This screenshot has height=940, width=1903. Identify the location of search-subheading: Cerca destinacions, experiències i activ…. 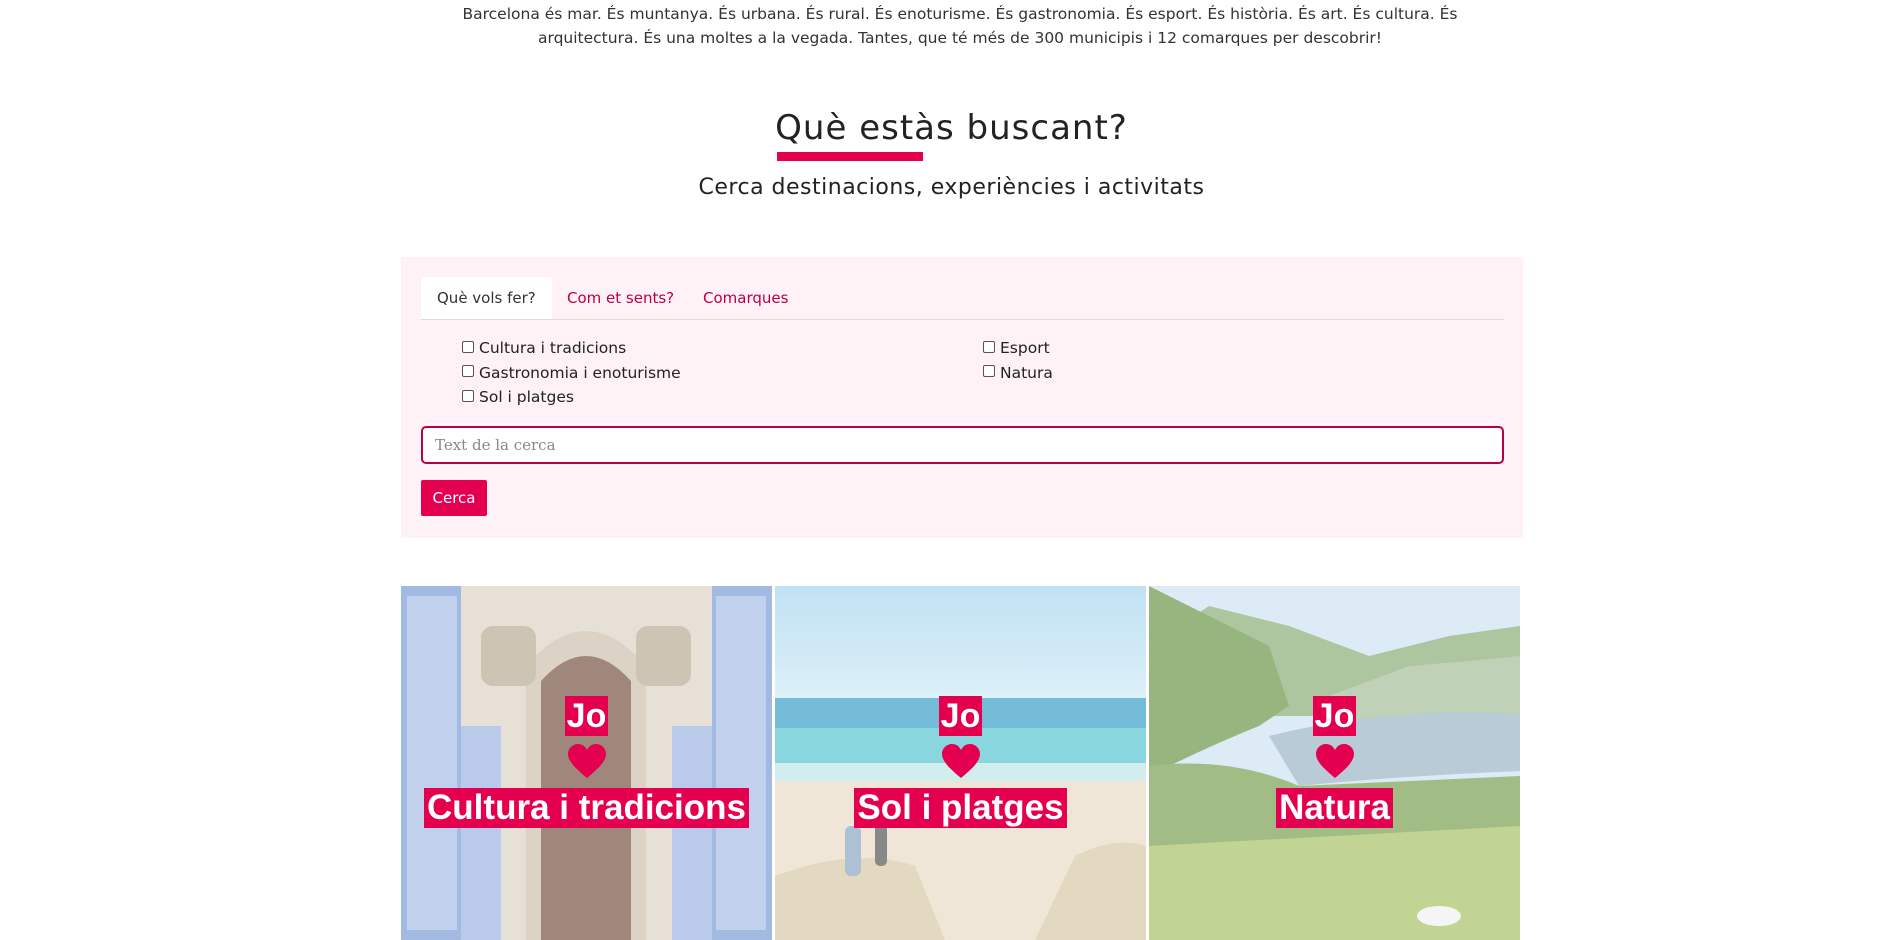
(951, 187).